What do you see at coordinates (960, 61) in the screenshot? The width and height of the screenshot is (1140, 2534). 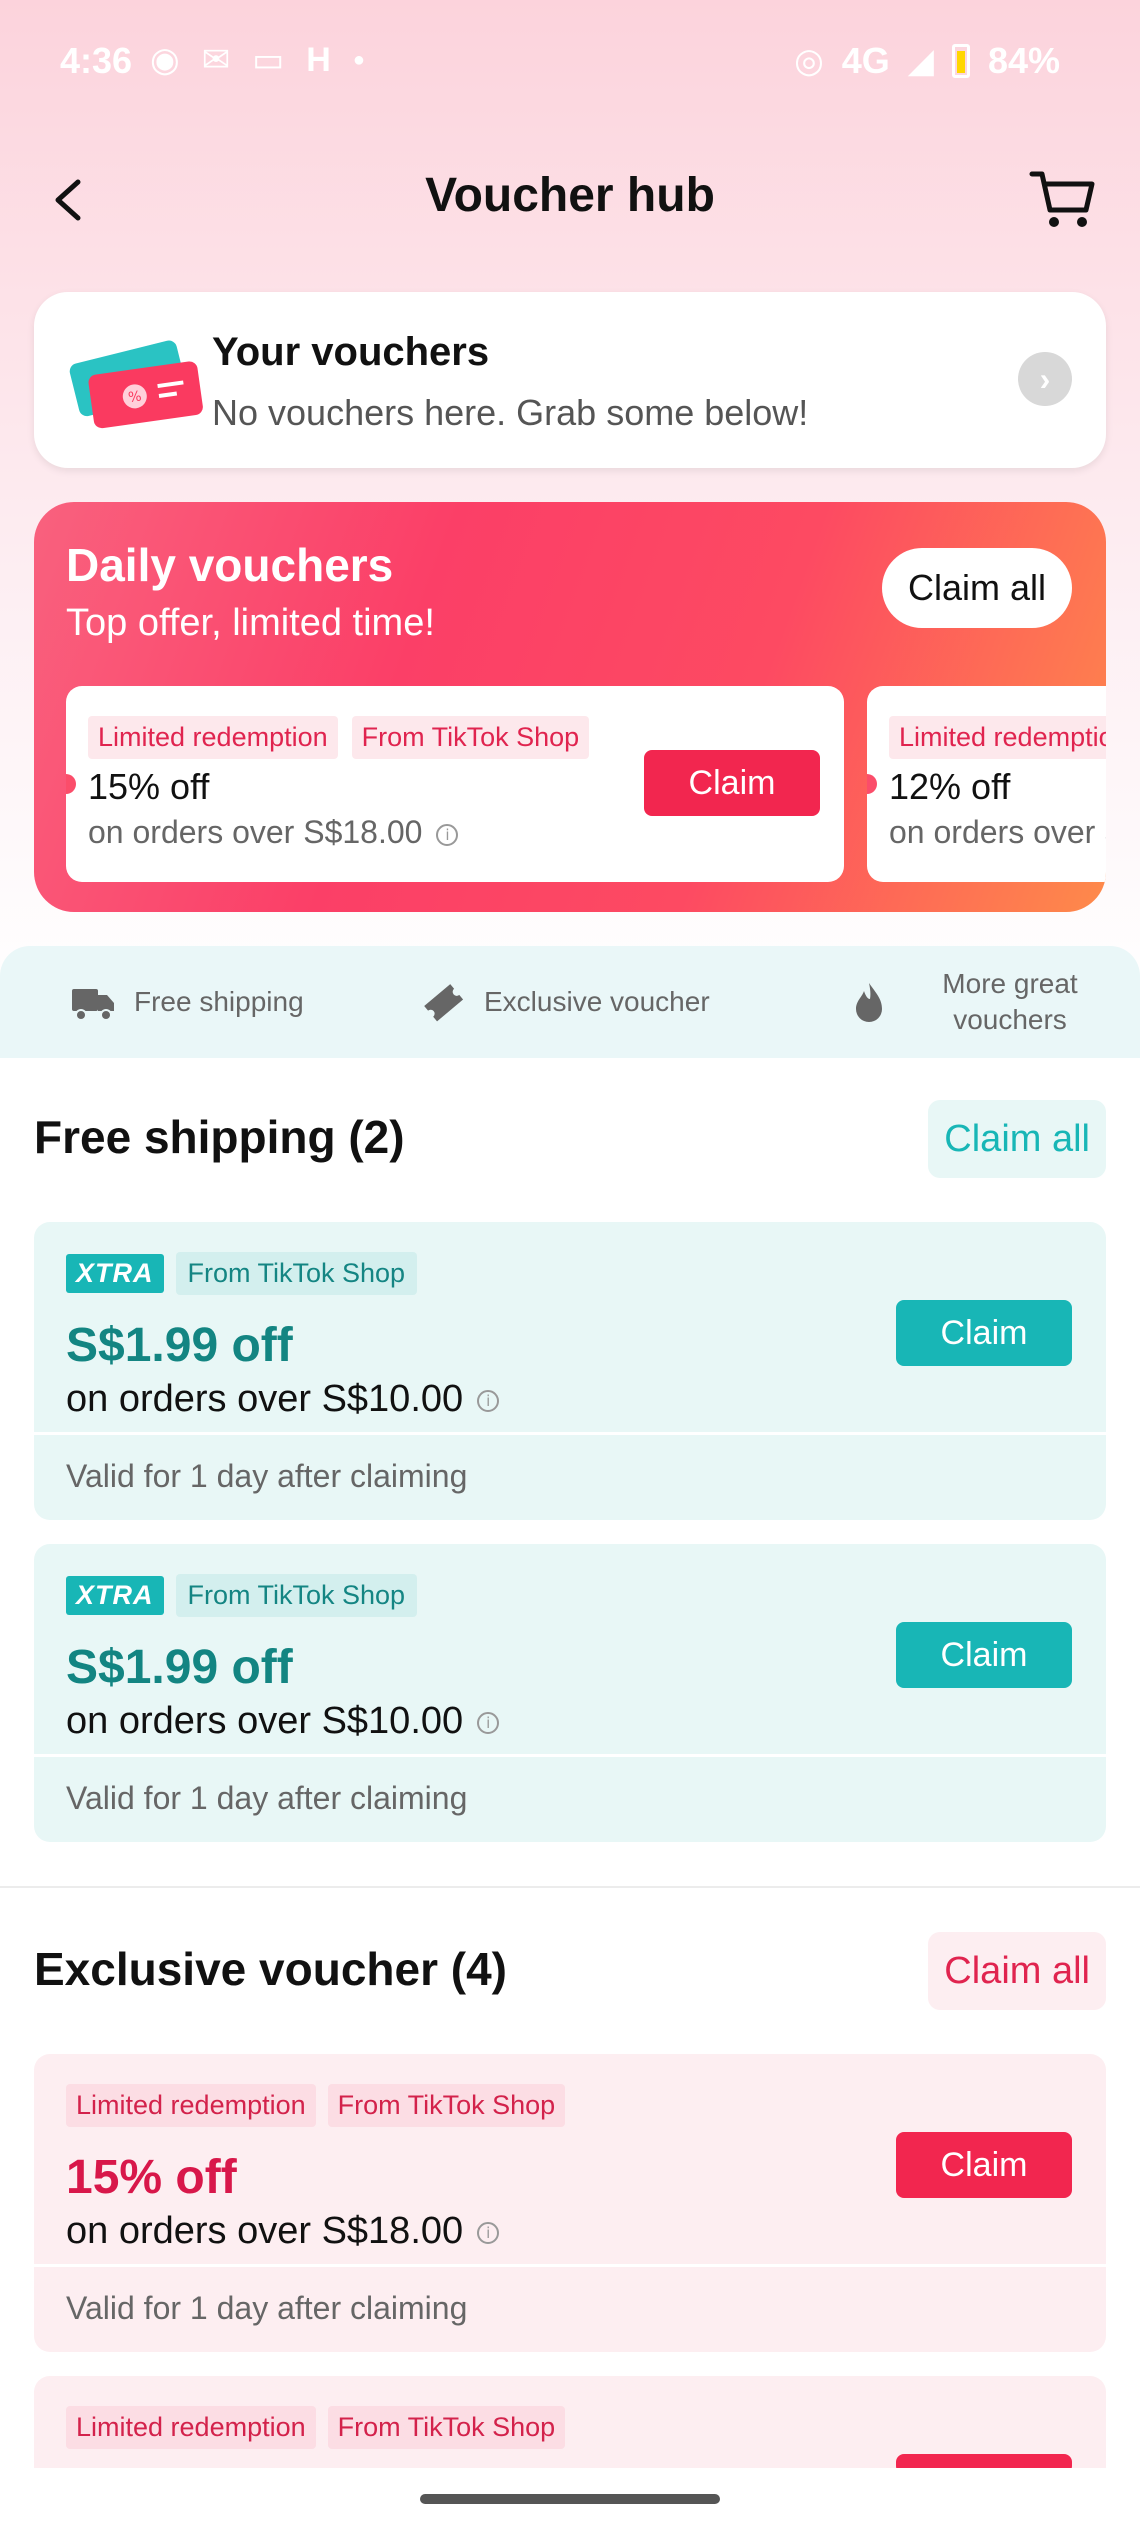 I see `battery-icon` at bounding box center [960, 61].